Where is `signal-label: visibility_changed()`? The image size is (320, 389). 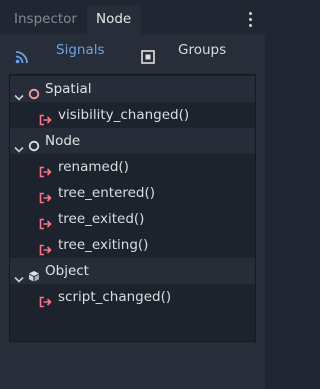
signal-label: visibility_changed() is located at coordinates (124, 115).